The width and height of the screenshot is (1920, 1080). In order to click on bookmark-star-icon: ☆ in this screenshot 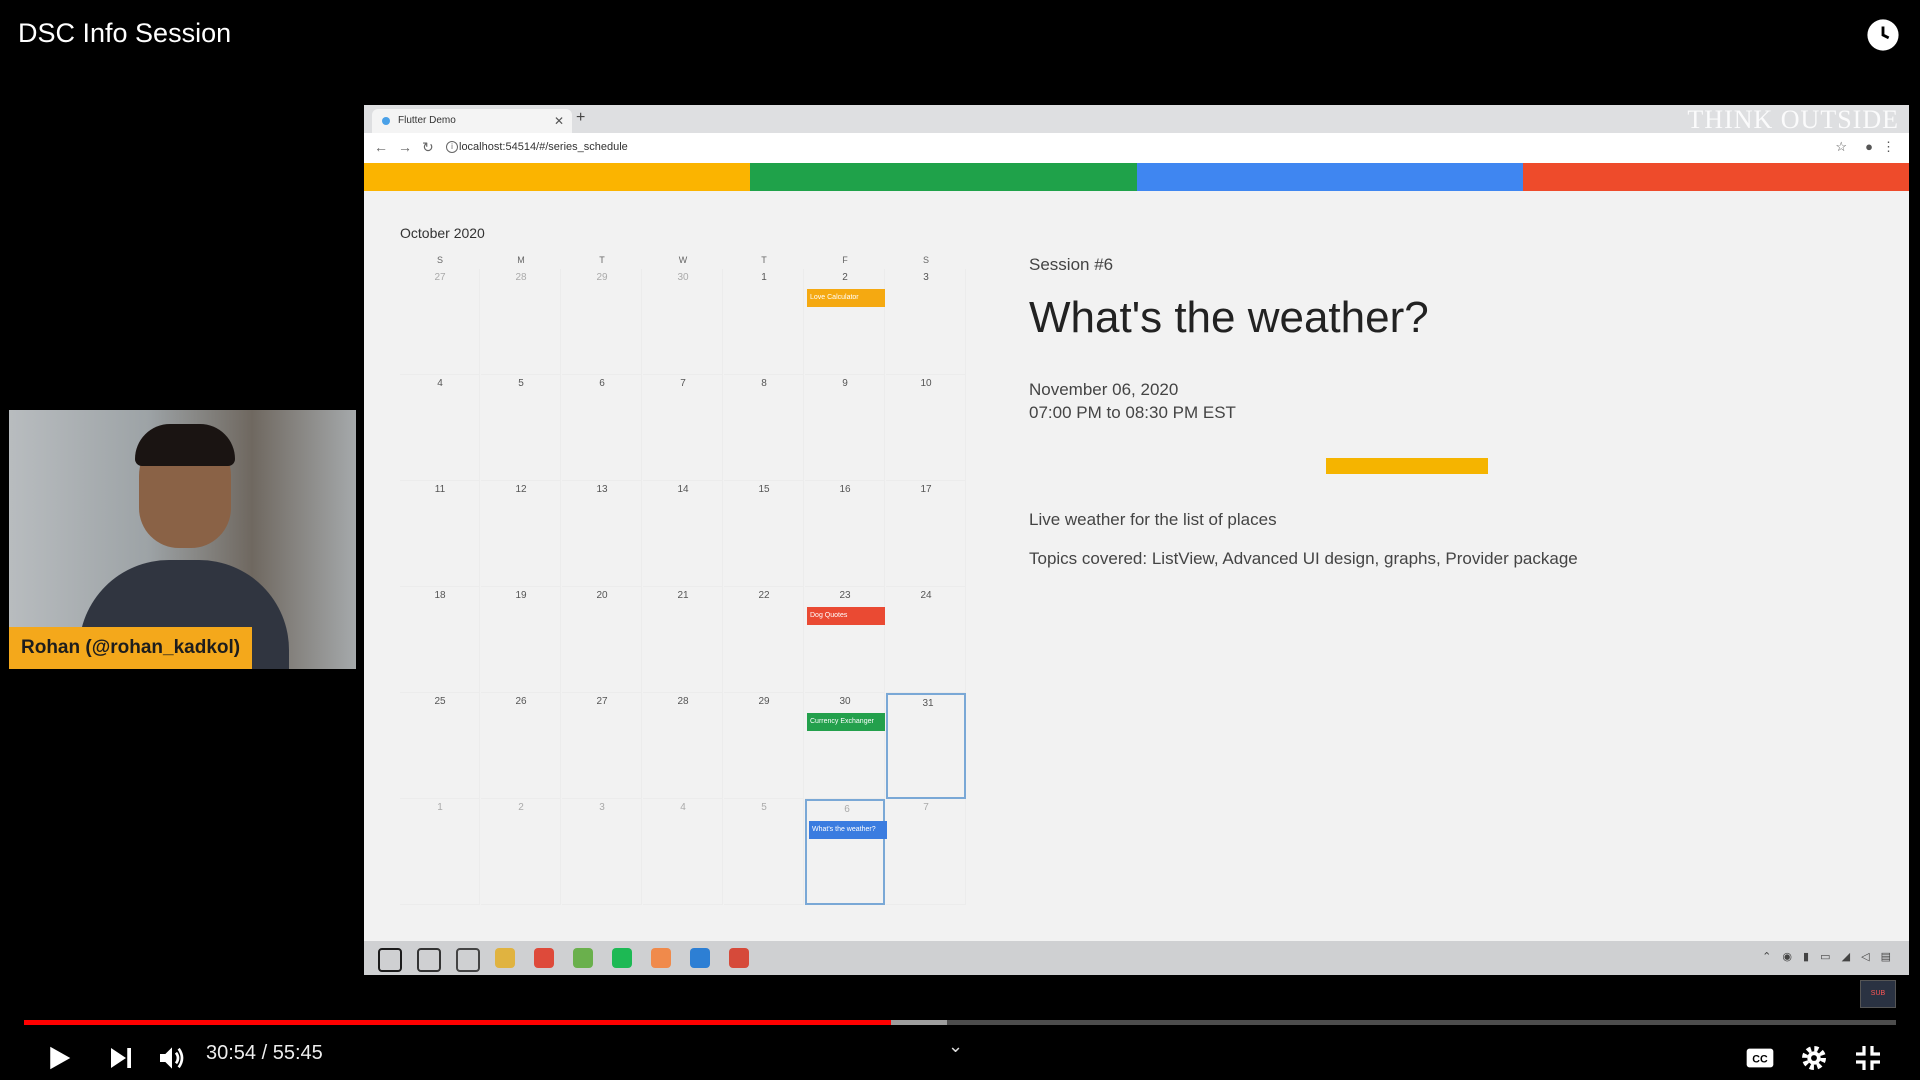, I will do `click(1841, 147)`.